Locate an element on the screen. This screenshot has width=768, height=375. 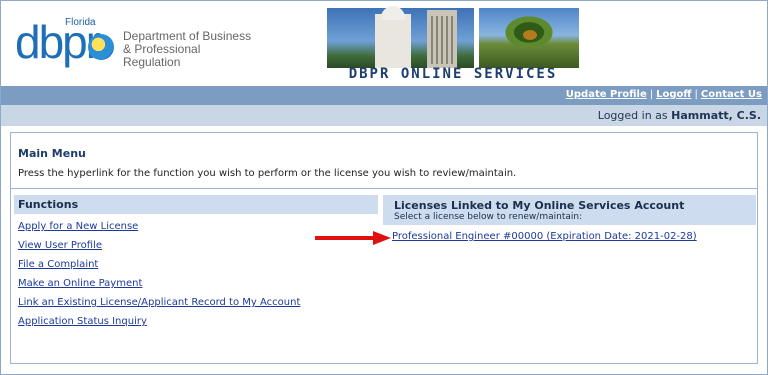
dept-line-2: & Professional Regulation is located at coordinates (162, 55).